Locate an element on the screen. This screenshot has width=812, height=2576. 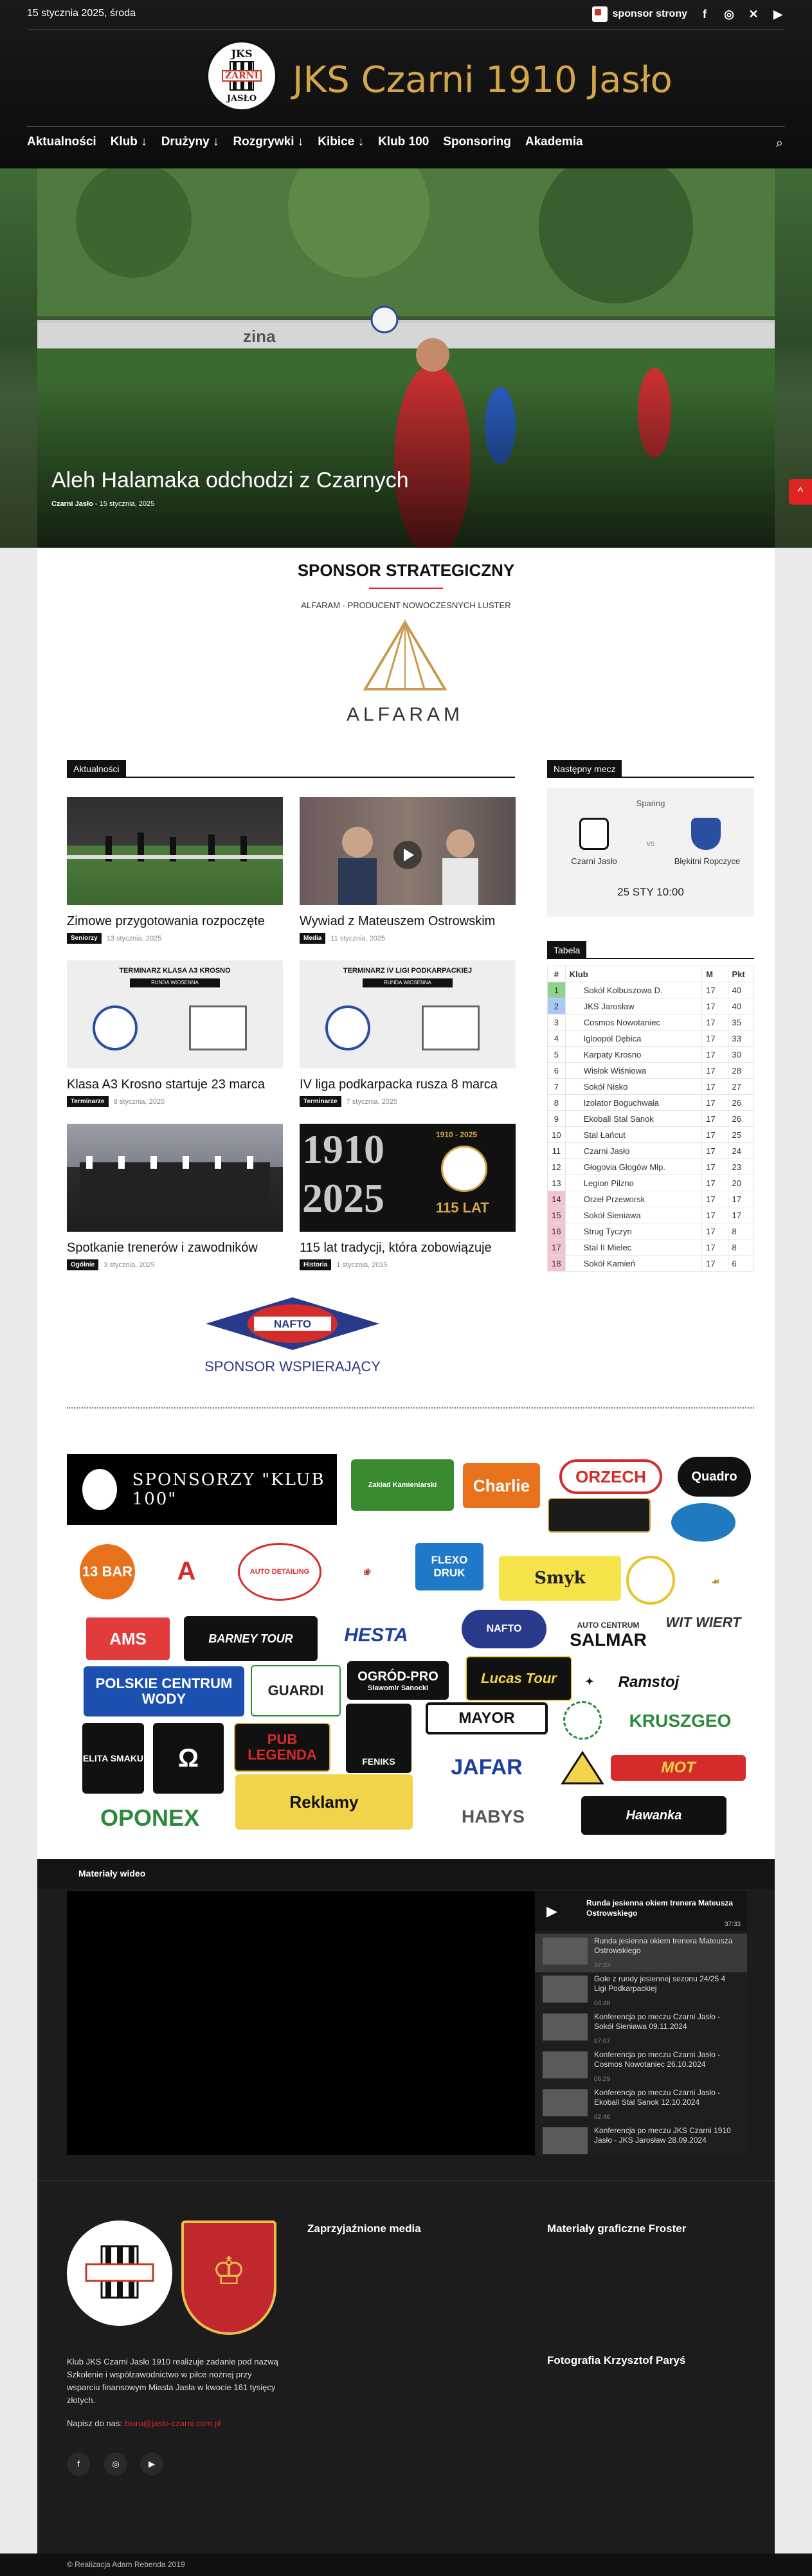
table-cell-club: JKS Jarosław is located at coordinates (633, 1006).